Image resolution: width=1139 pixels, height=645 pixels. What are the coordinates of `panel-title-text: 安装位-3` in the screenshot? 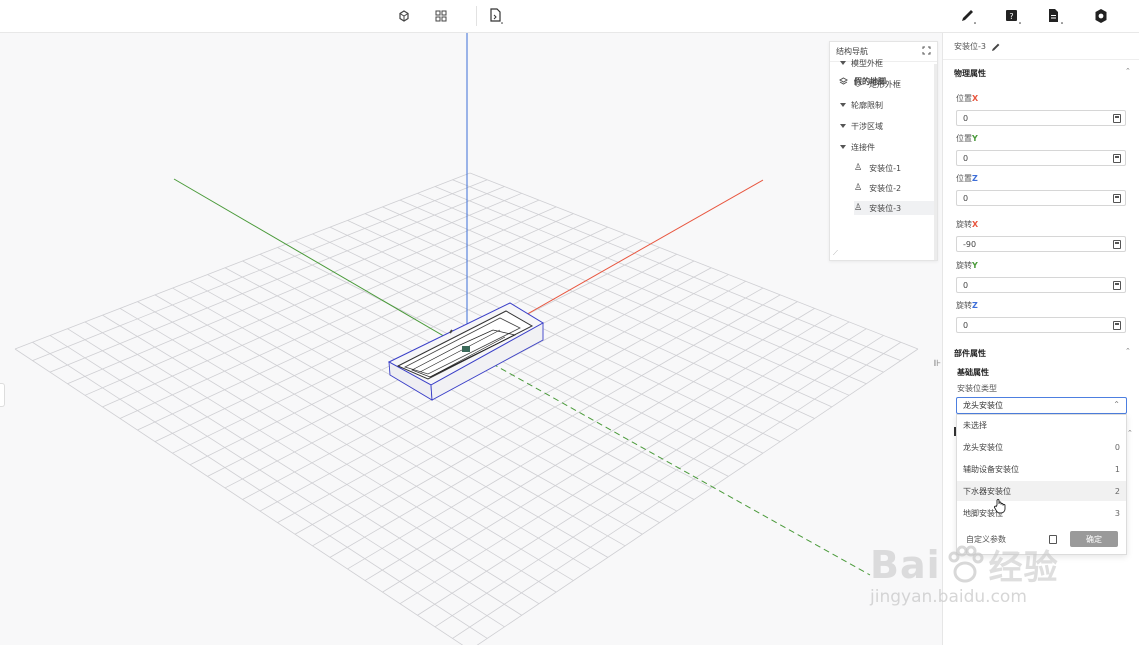 It's located at (970, 46).